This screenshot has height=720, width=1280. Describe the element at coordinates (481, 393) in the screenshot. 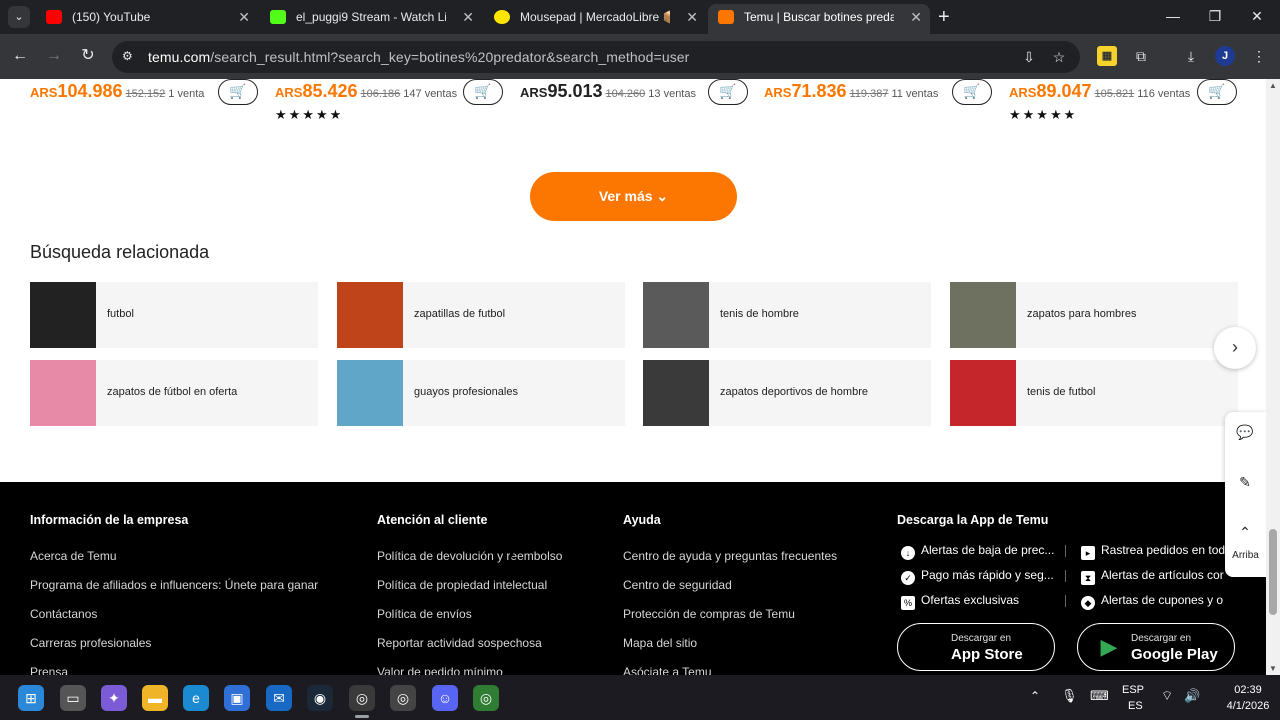

I see `related-search-item: guayos profesionales` at that location.